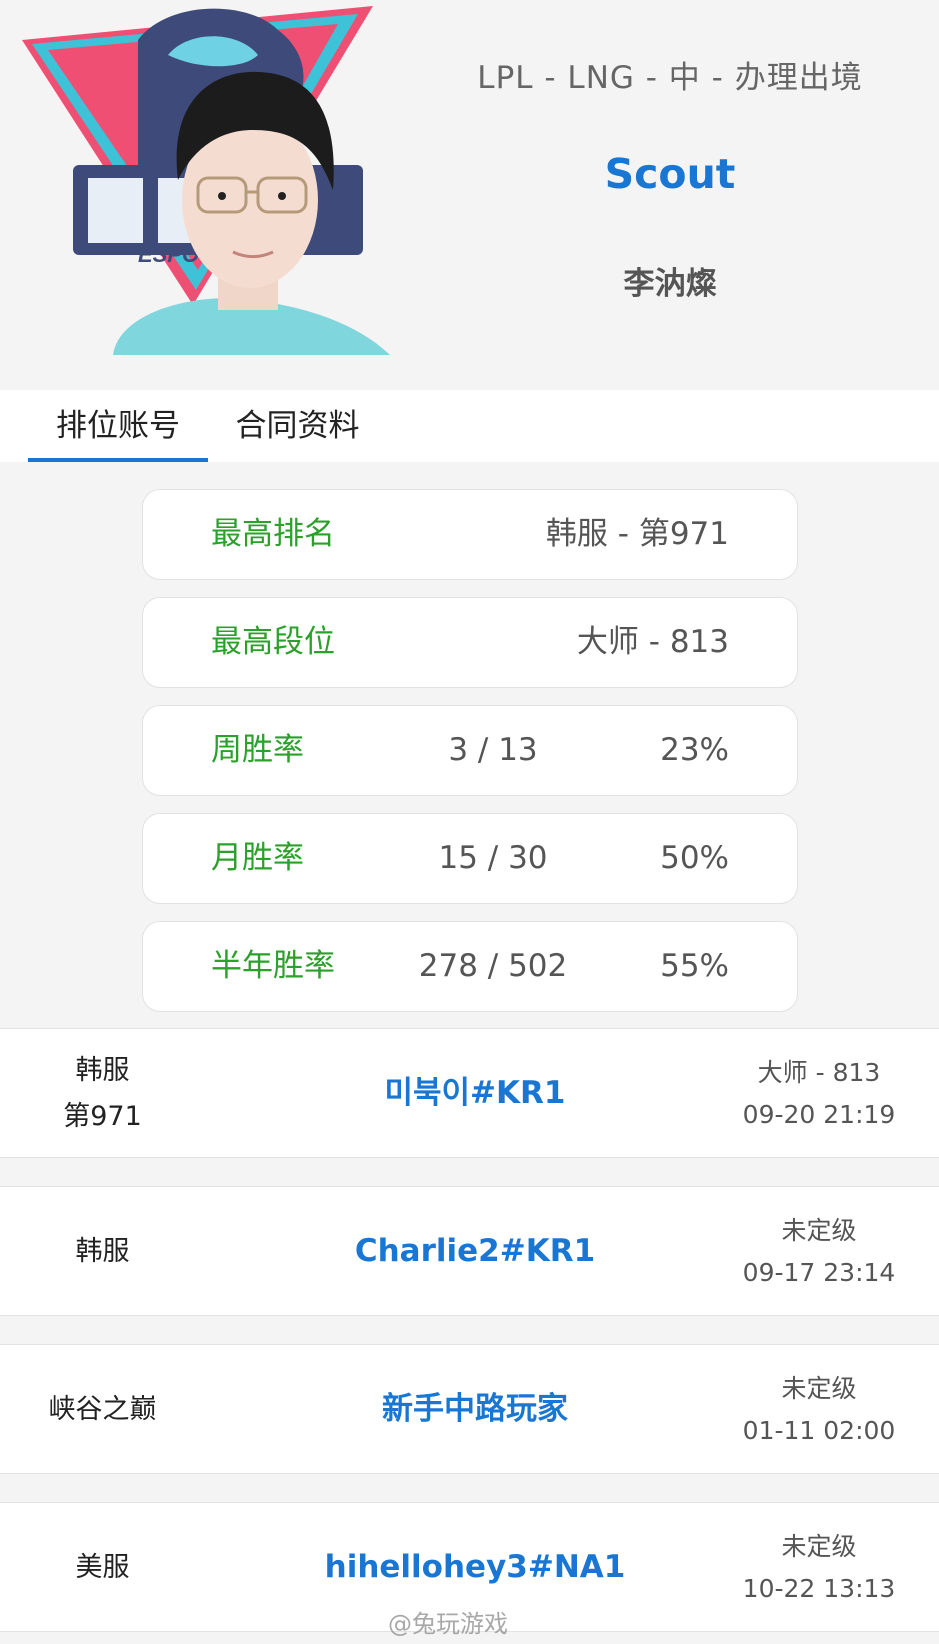 Image resolution: width=939 pixels, height=1644 pixels. I want to click on stat-card-weekly-winrate: 周胜率 3 / 13 23%, so click(470, 750).